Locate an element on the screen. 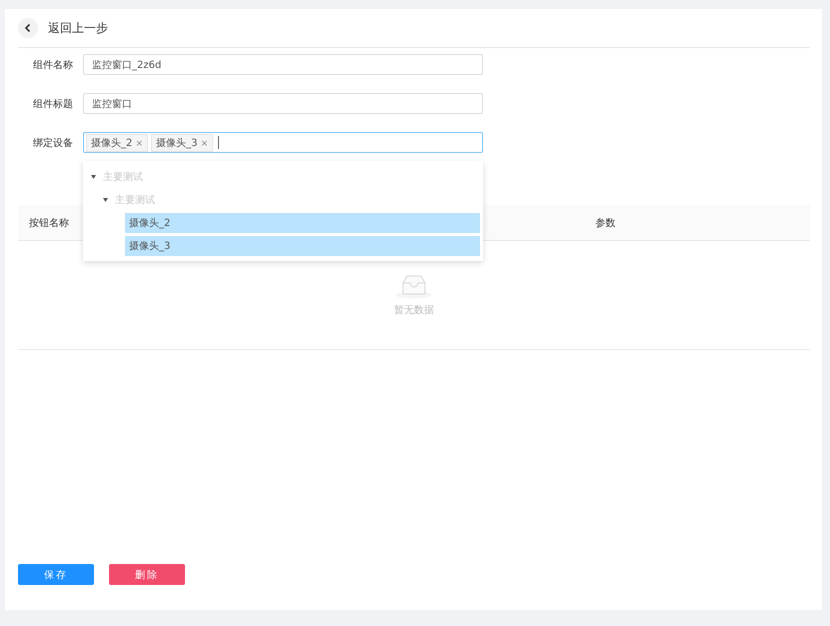 The height and width of the screenshot is (626, 830). back-label: 返回上一步 is located at coordinates (78, 28).